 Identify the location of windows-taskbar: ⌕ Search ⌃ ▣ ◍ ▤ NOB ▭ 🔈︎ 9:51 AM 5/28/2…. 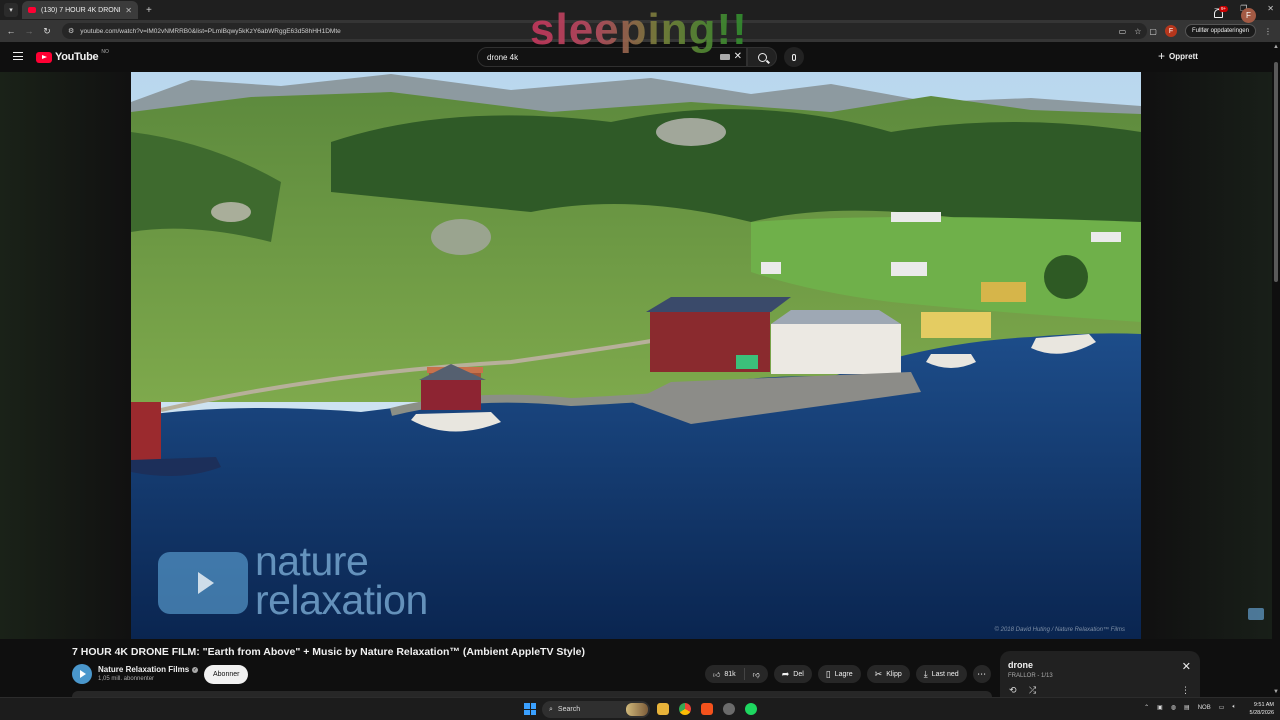
(640, 708).